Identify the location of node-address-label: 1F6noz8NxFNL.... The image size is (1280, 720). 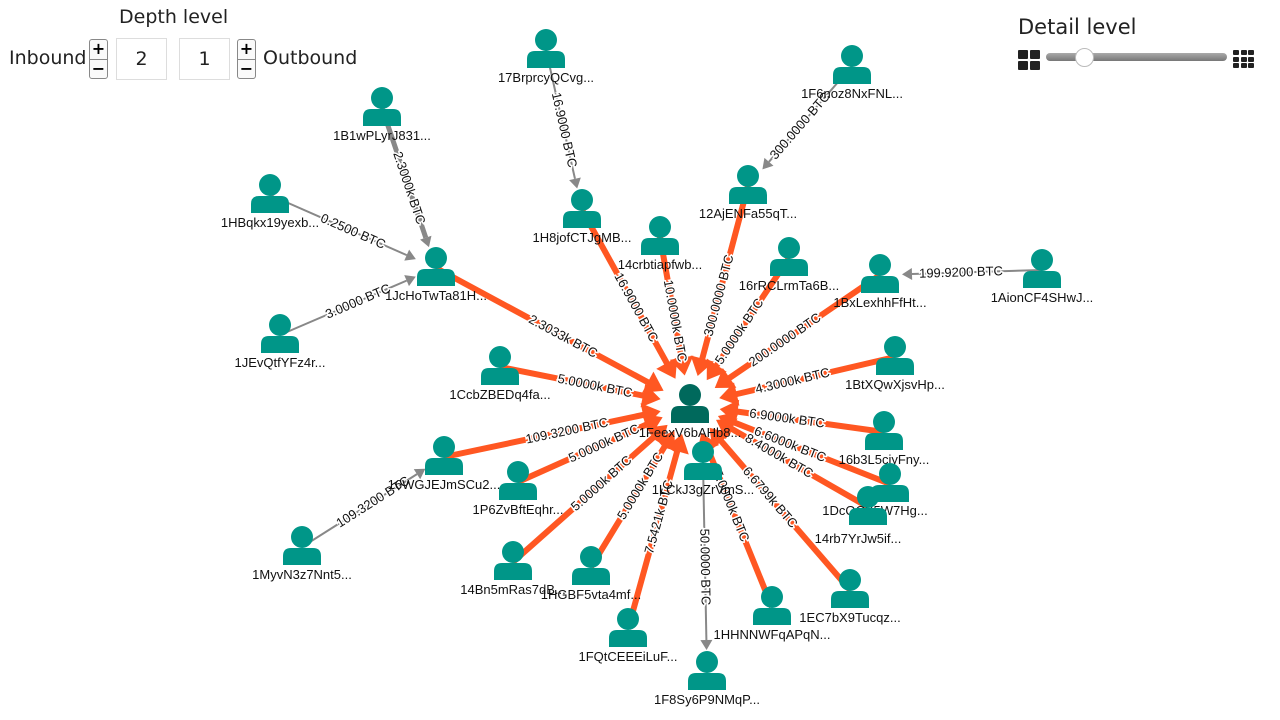
(852, 93).